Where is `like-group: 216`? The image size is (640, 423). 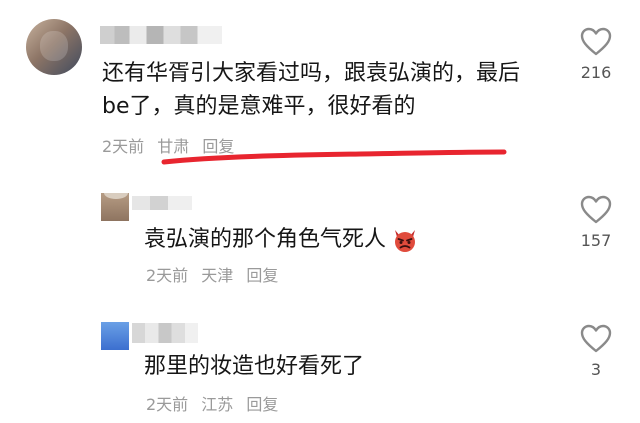
like-group: 216 is located at coordinates (596, 55).